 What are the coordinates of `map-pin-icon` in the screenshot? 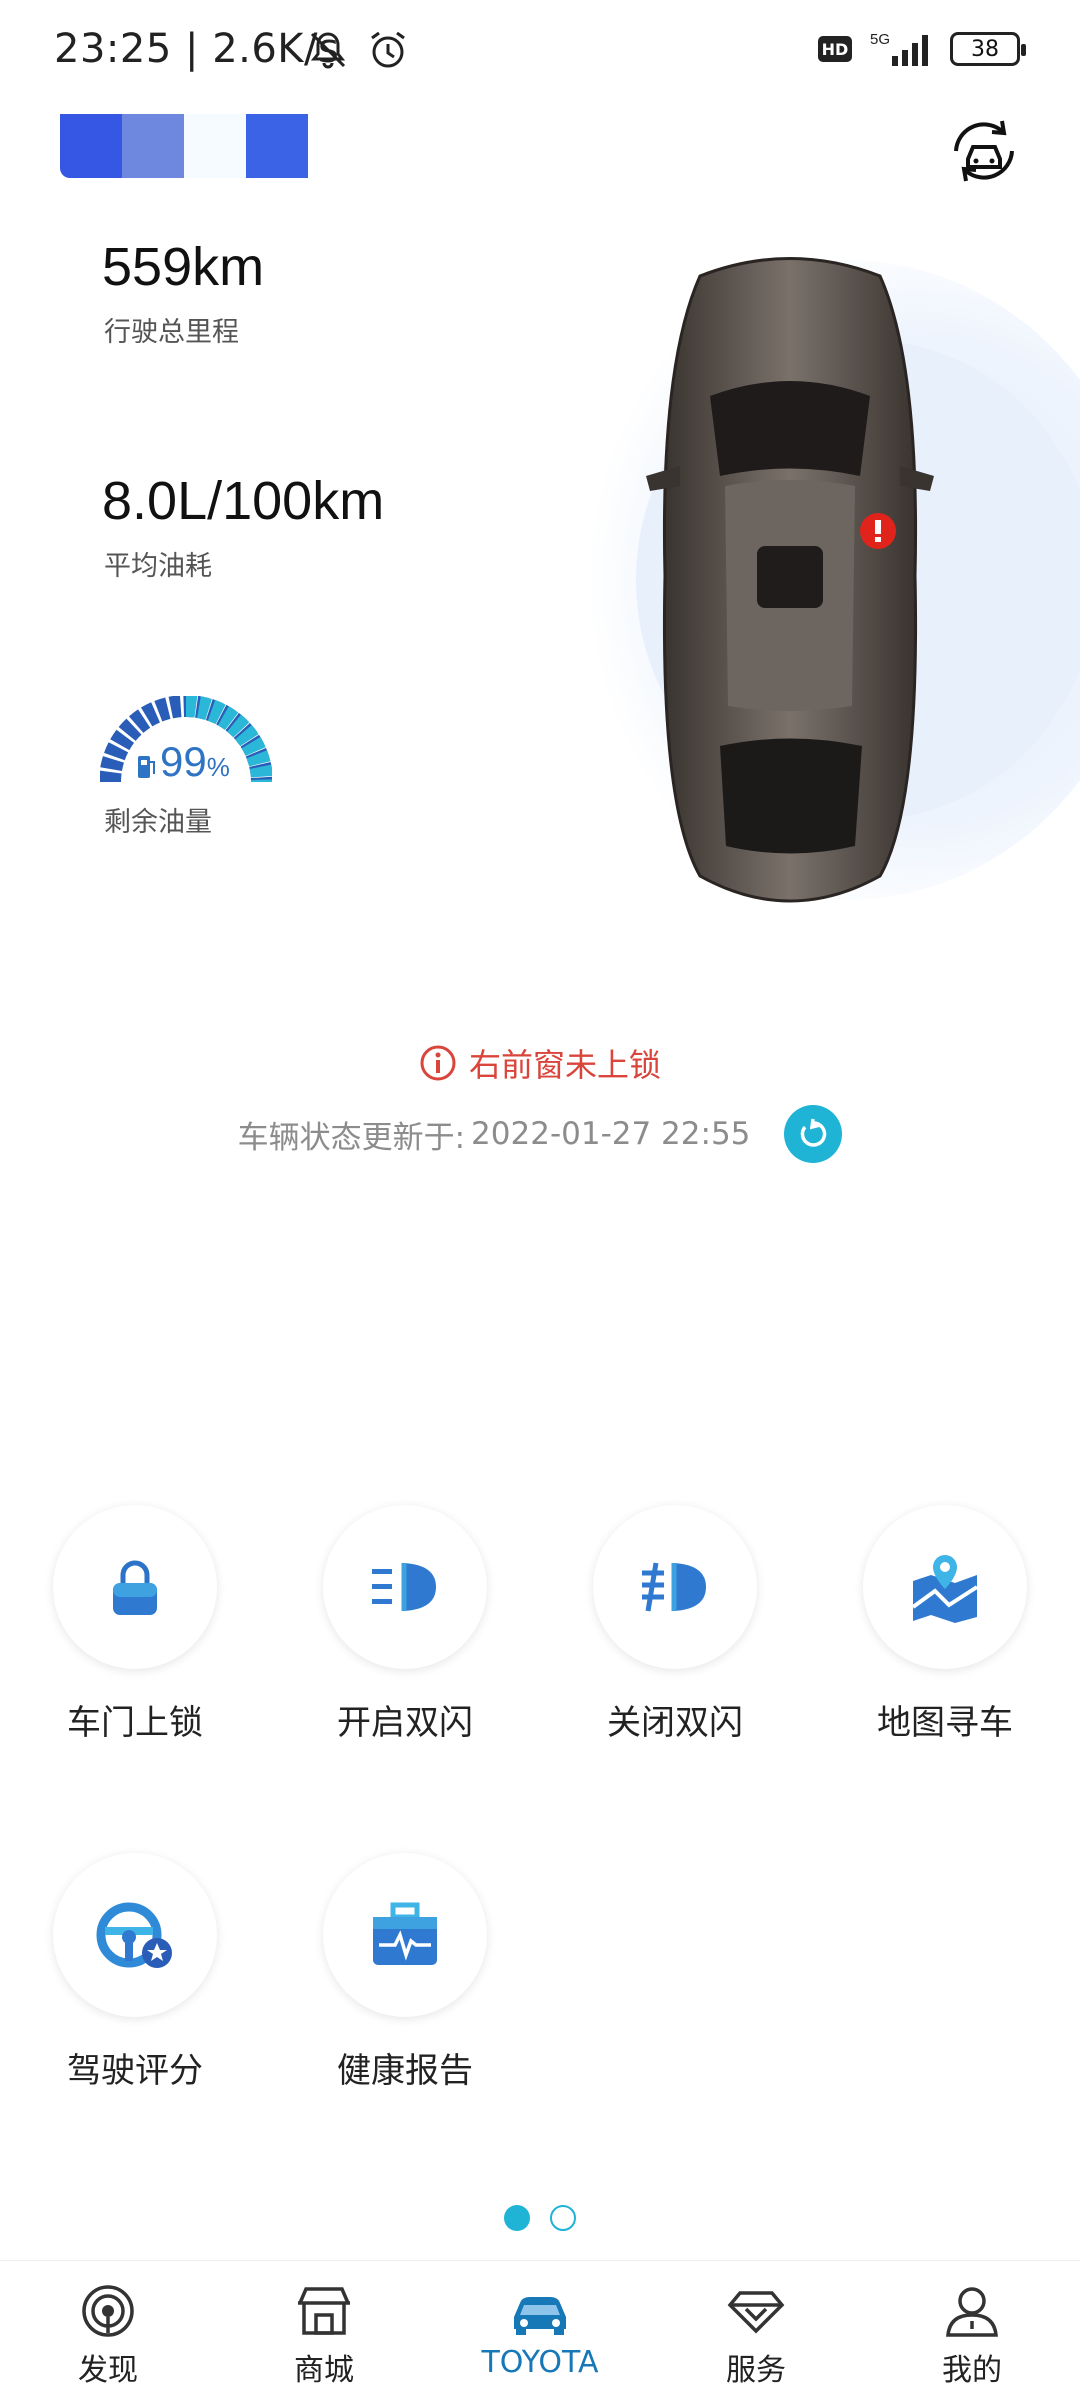 It's located at (945, 1589).